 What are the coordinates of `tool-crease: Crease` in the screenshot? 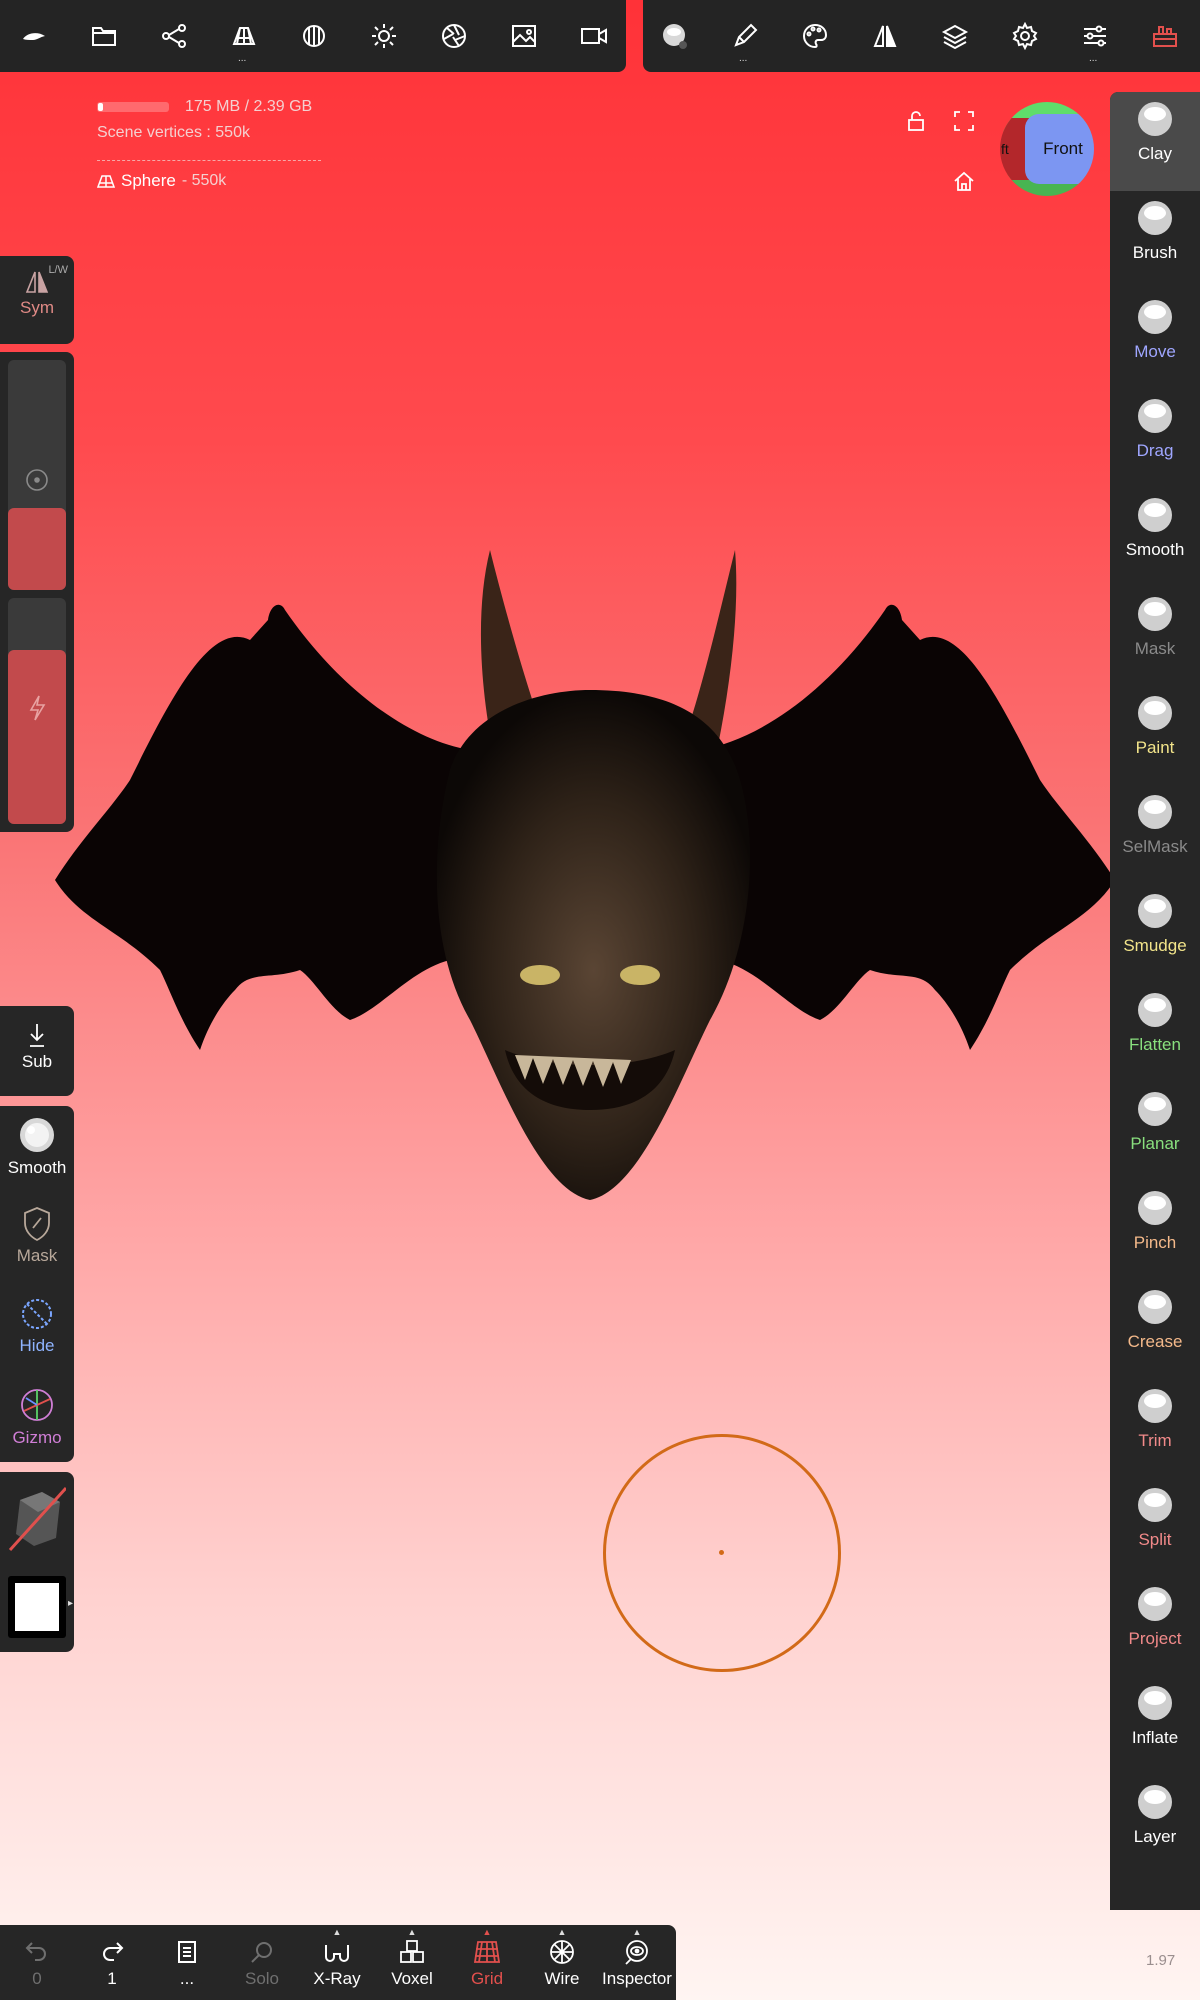 It's located at (1155, 1329).